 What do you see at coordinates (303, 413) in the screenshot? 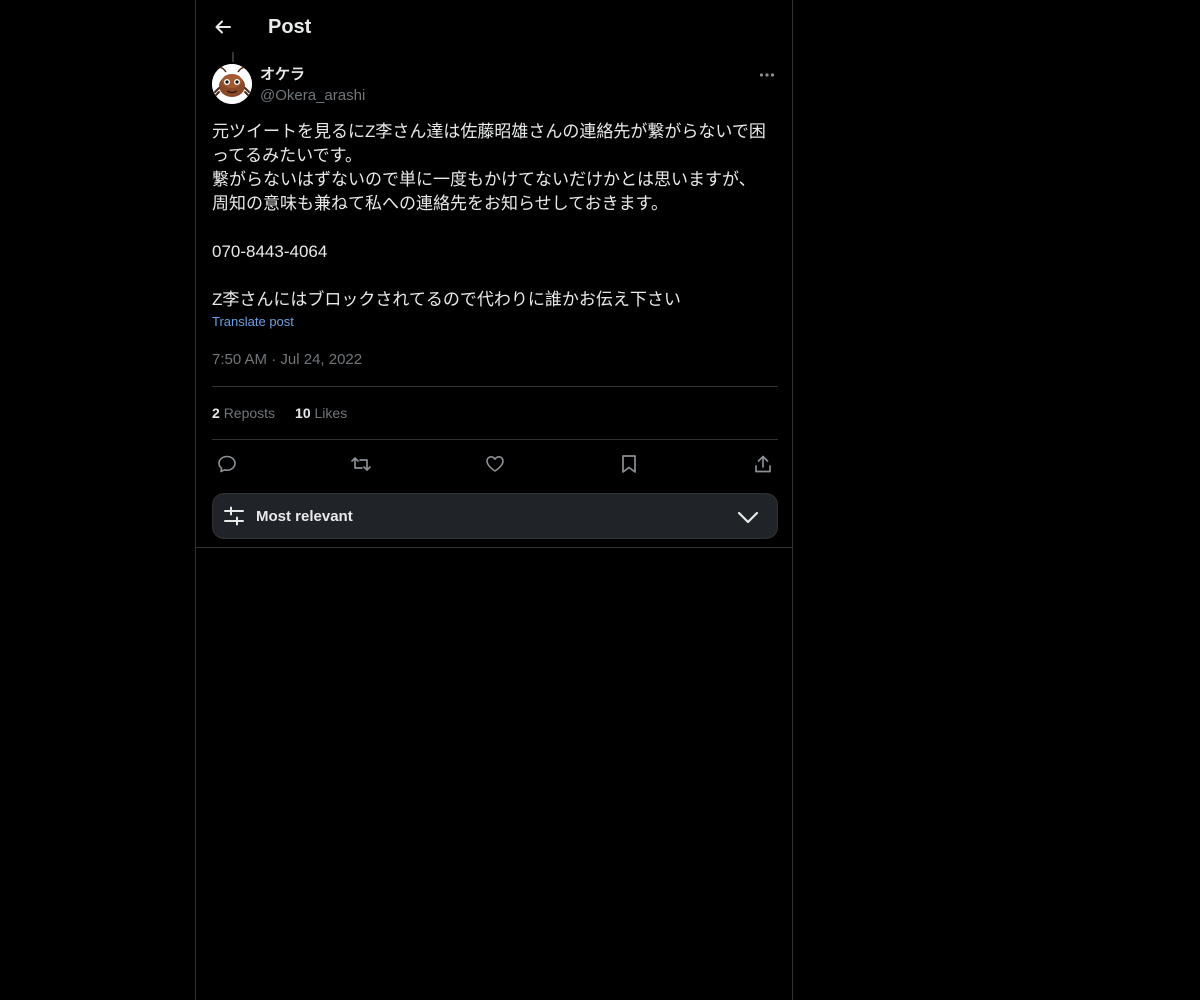
I see `likes-count: 10` at bounding box center [303, 413].